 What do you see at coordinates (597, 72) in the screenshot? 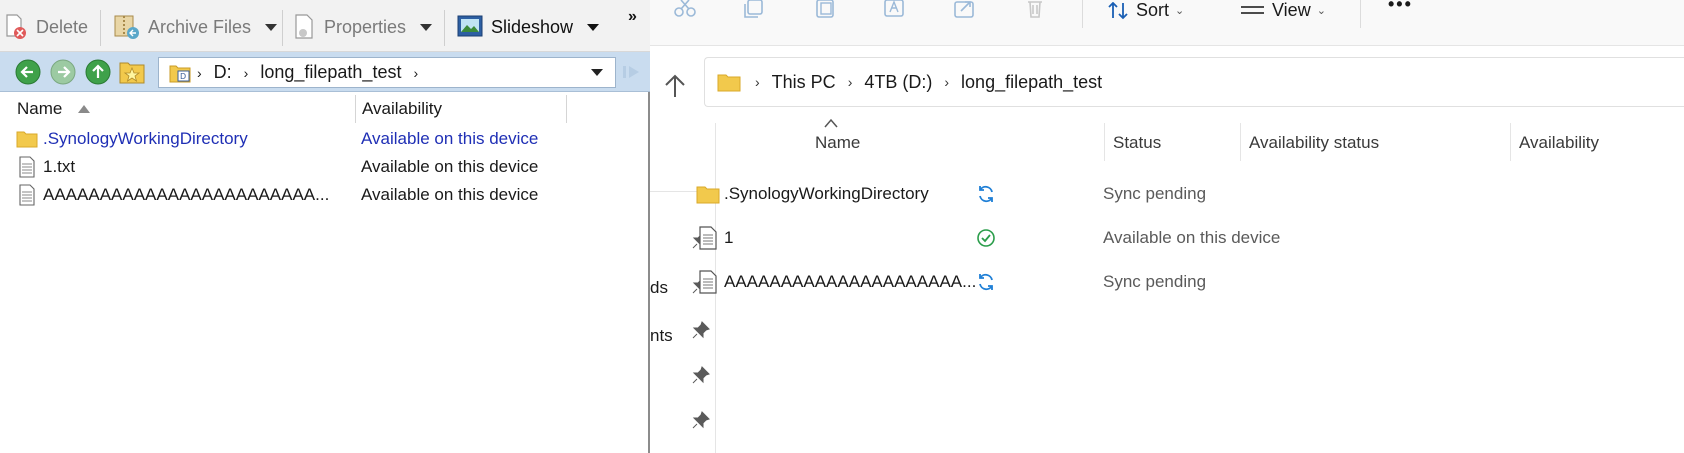
I see `path-history-dropdown` at bounding box center [597, 72].